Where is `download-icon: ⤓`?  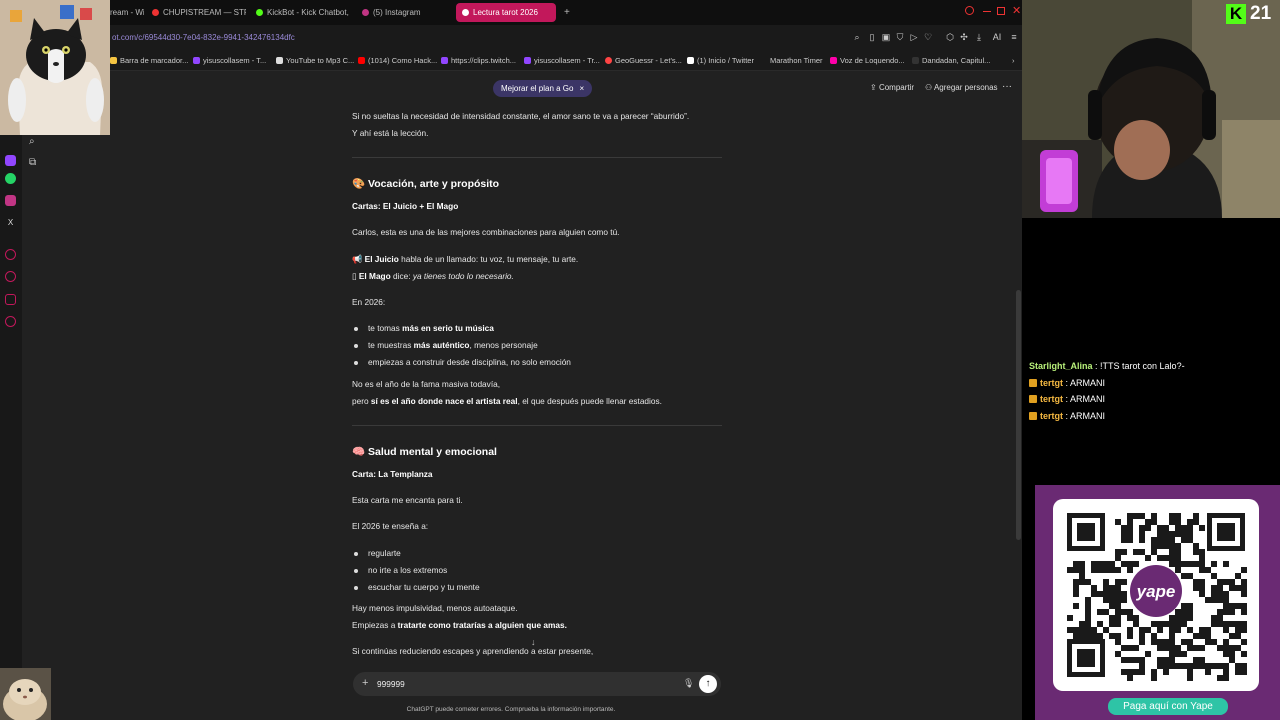
download-icon: ⤓ is located at coordinates (979, 37).